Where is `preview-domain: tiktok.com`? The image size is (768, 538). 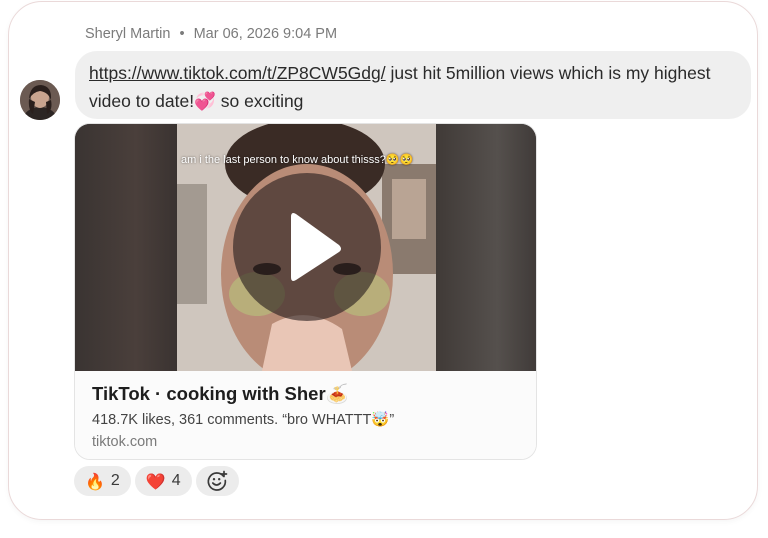
preview-domain: tiktok.com is located at coordinates (125, 442).